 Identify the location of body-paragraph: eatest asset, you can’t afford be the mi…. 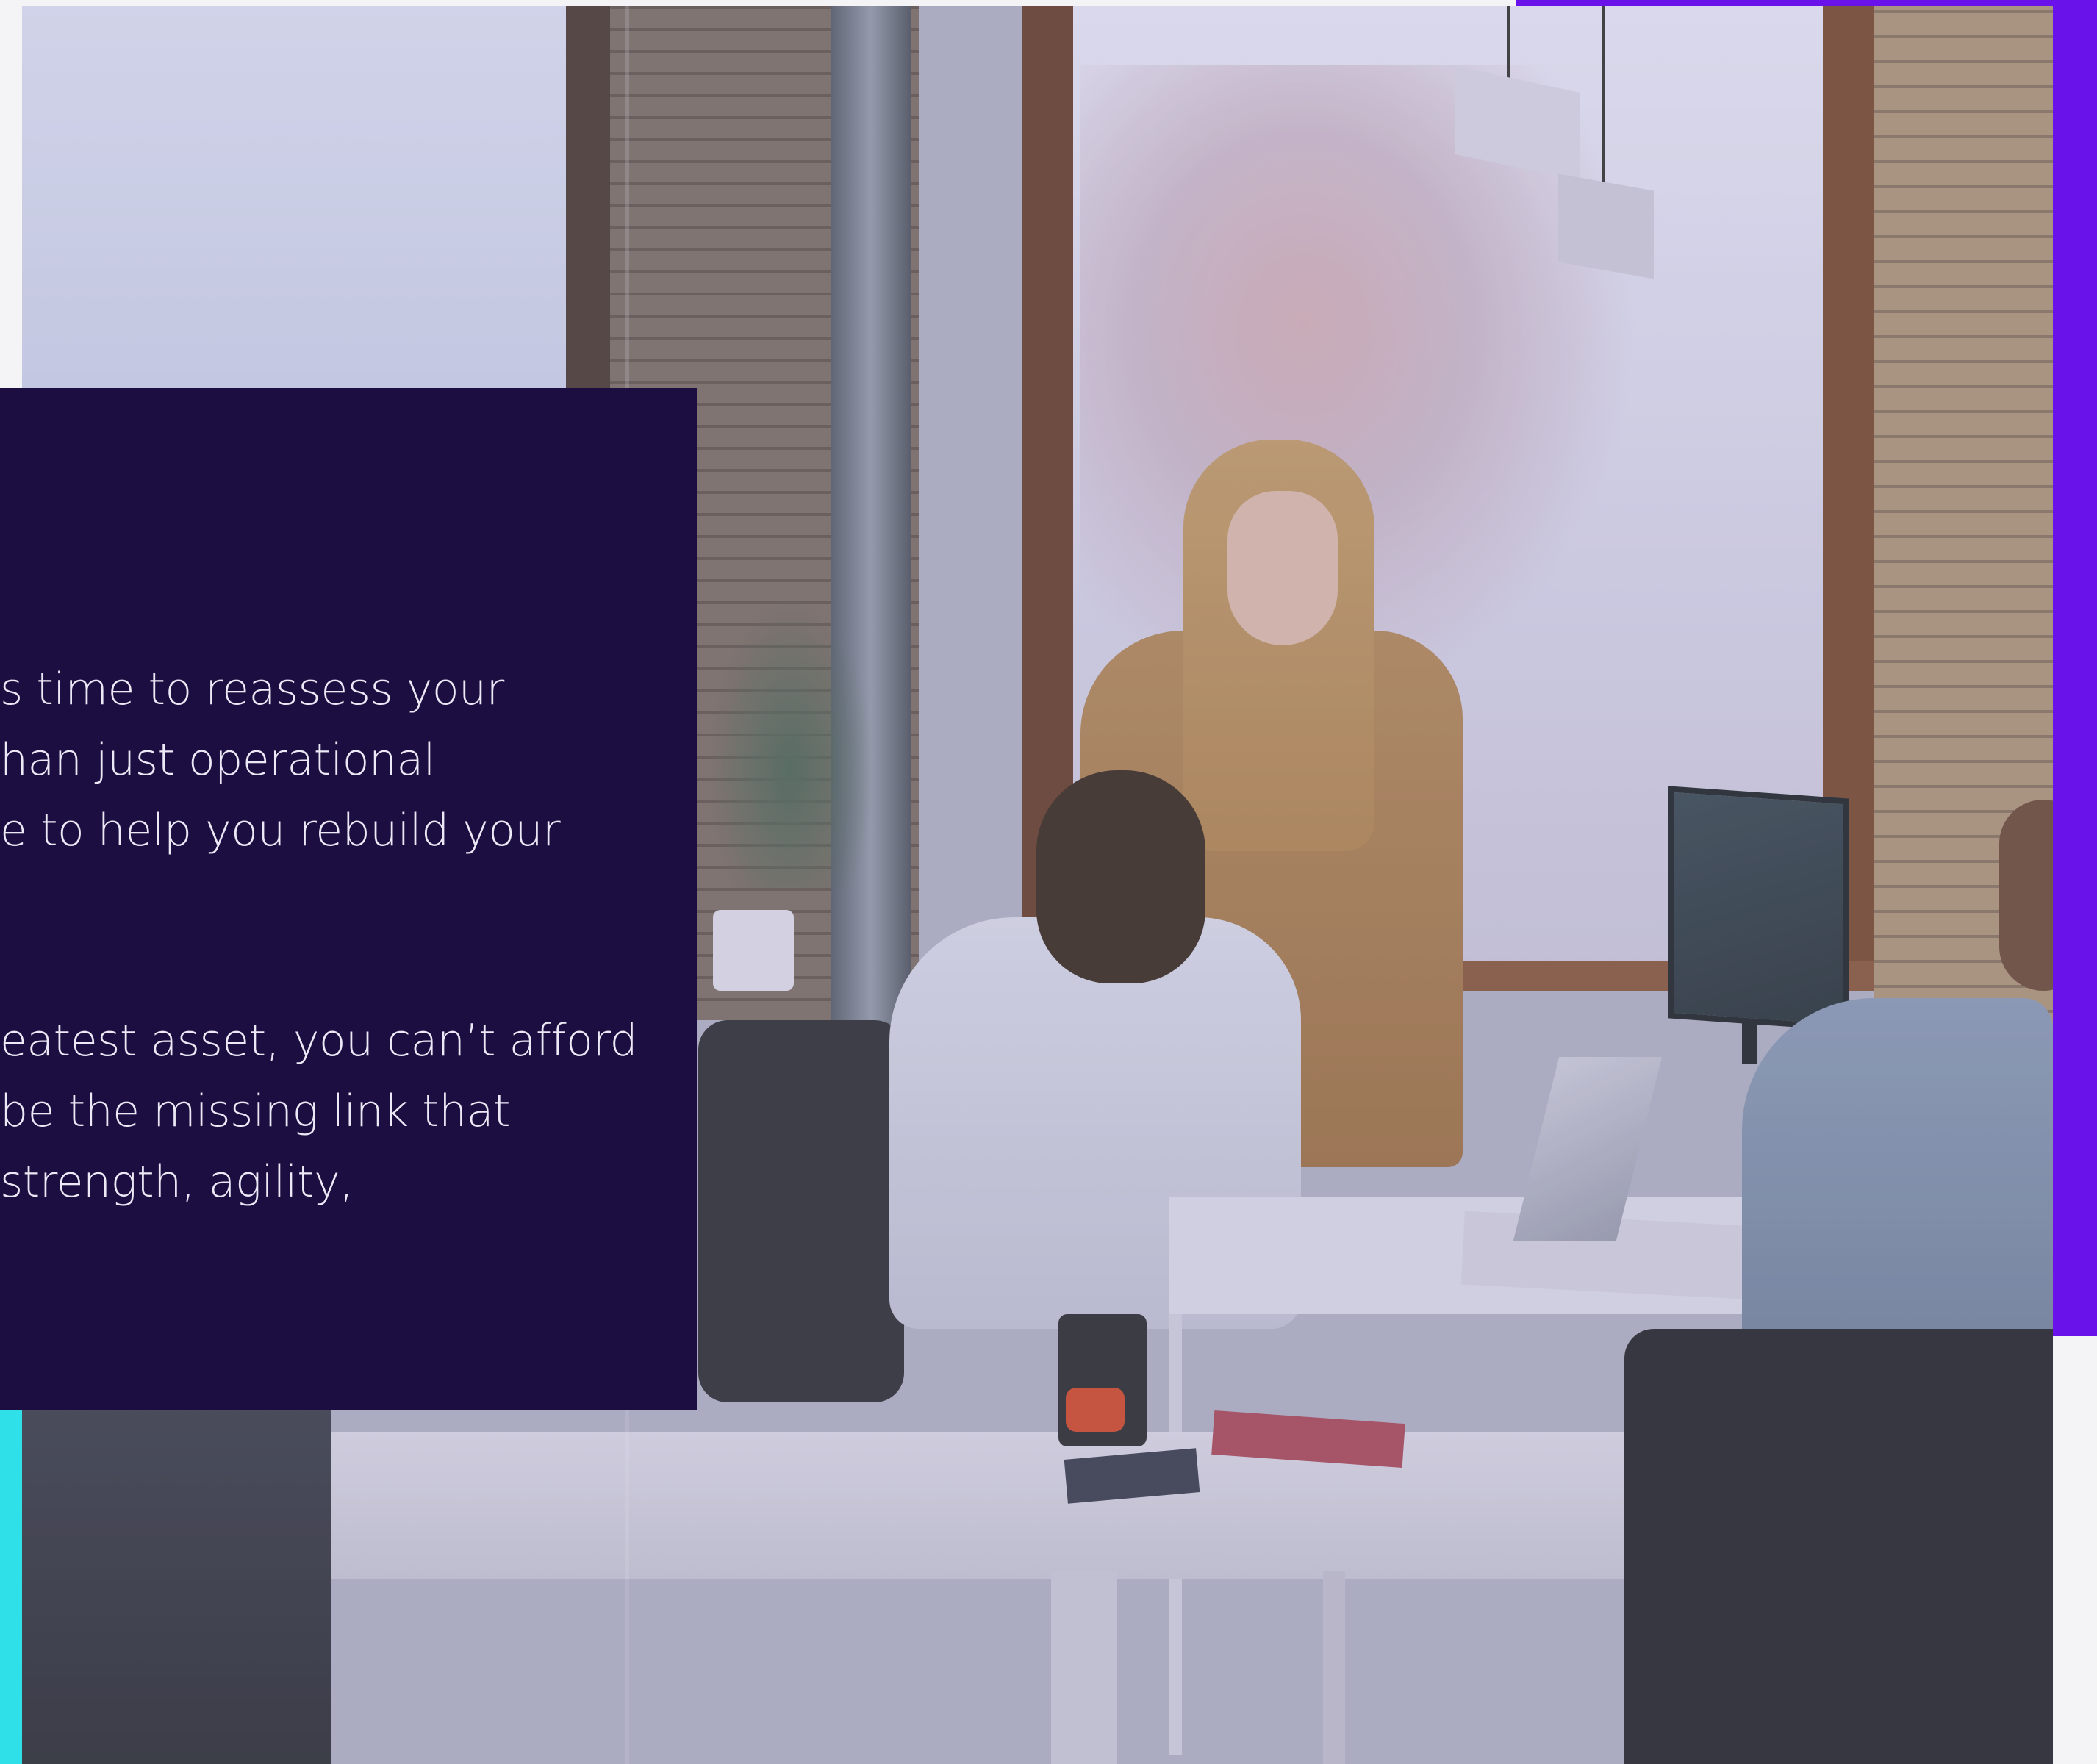
(319, 1111).